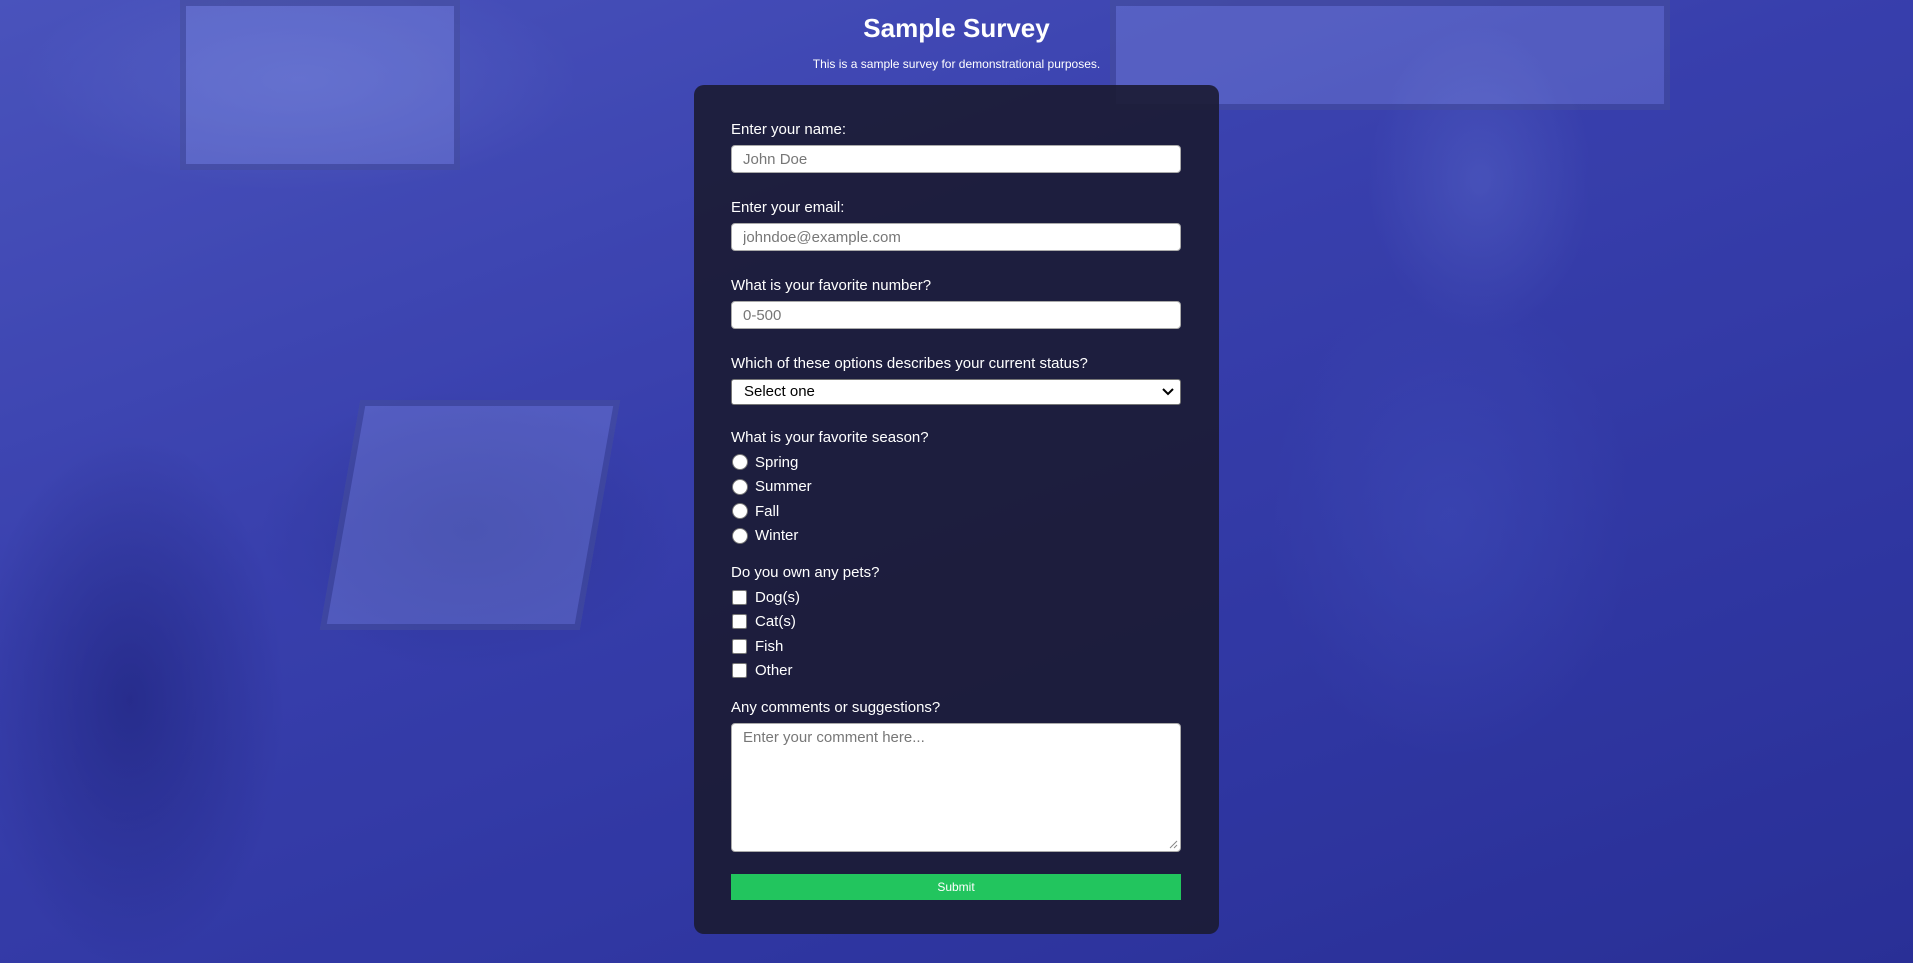 The width and height of the screenshot is (1913, 963). What do you see at coordinates (777, 462) in the screenshot?
I see `season-option-label: Spring` at bounding box center [777, 462].